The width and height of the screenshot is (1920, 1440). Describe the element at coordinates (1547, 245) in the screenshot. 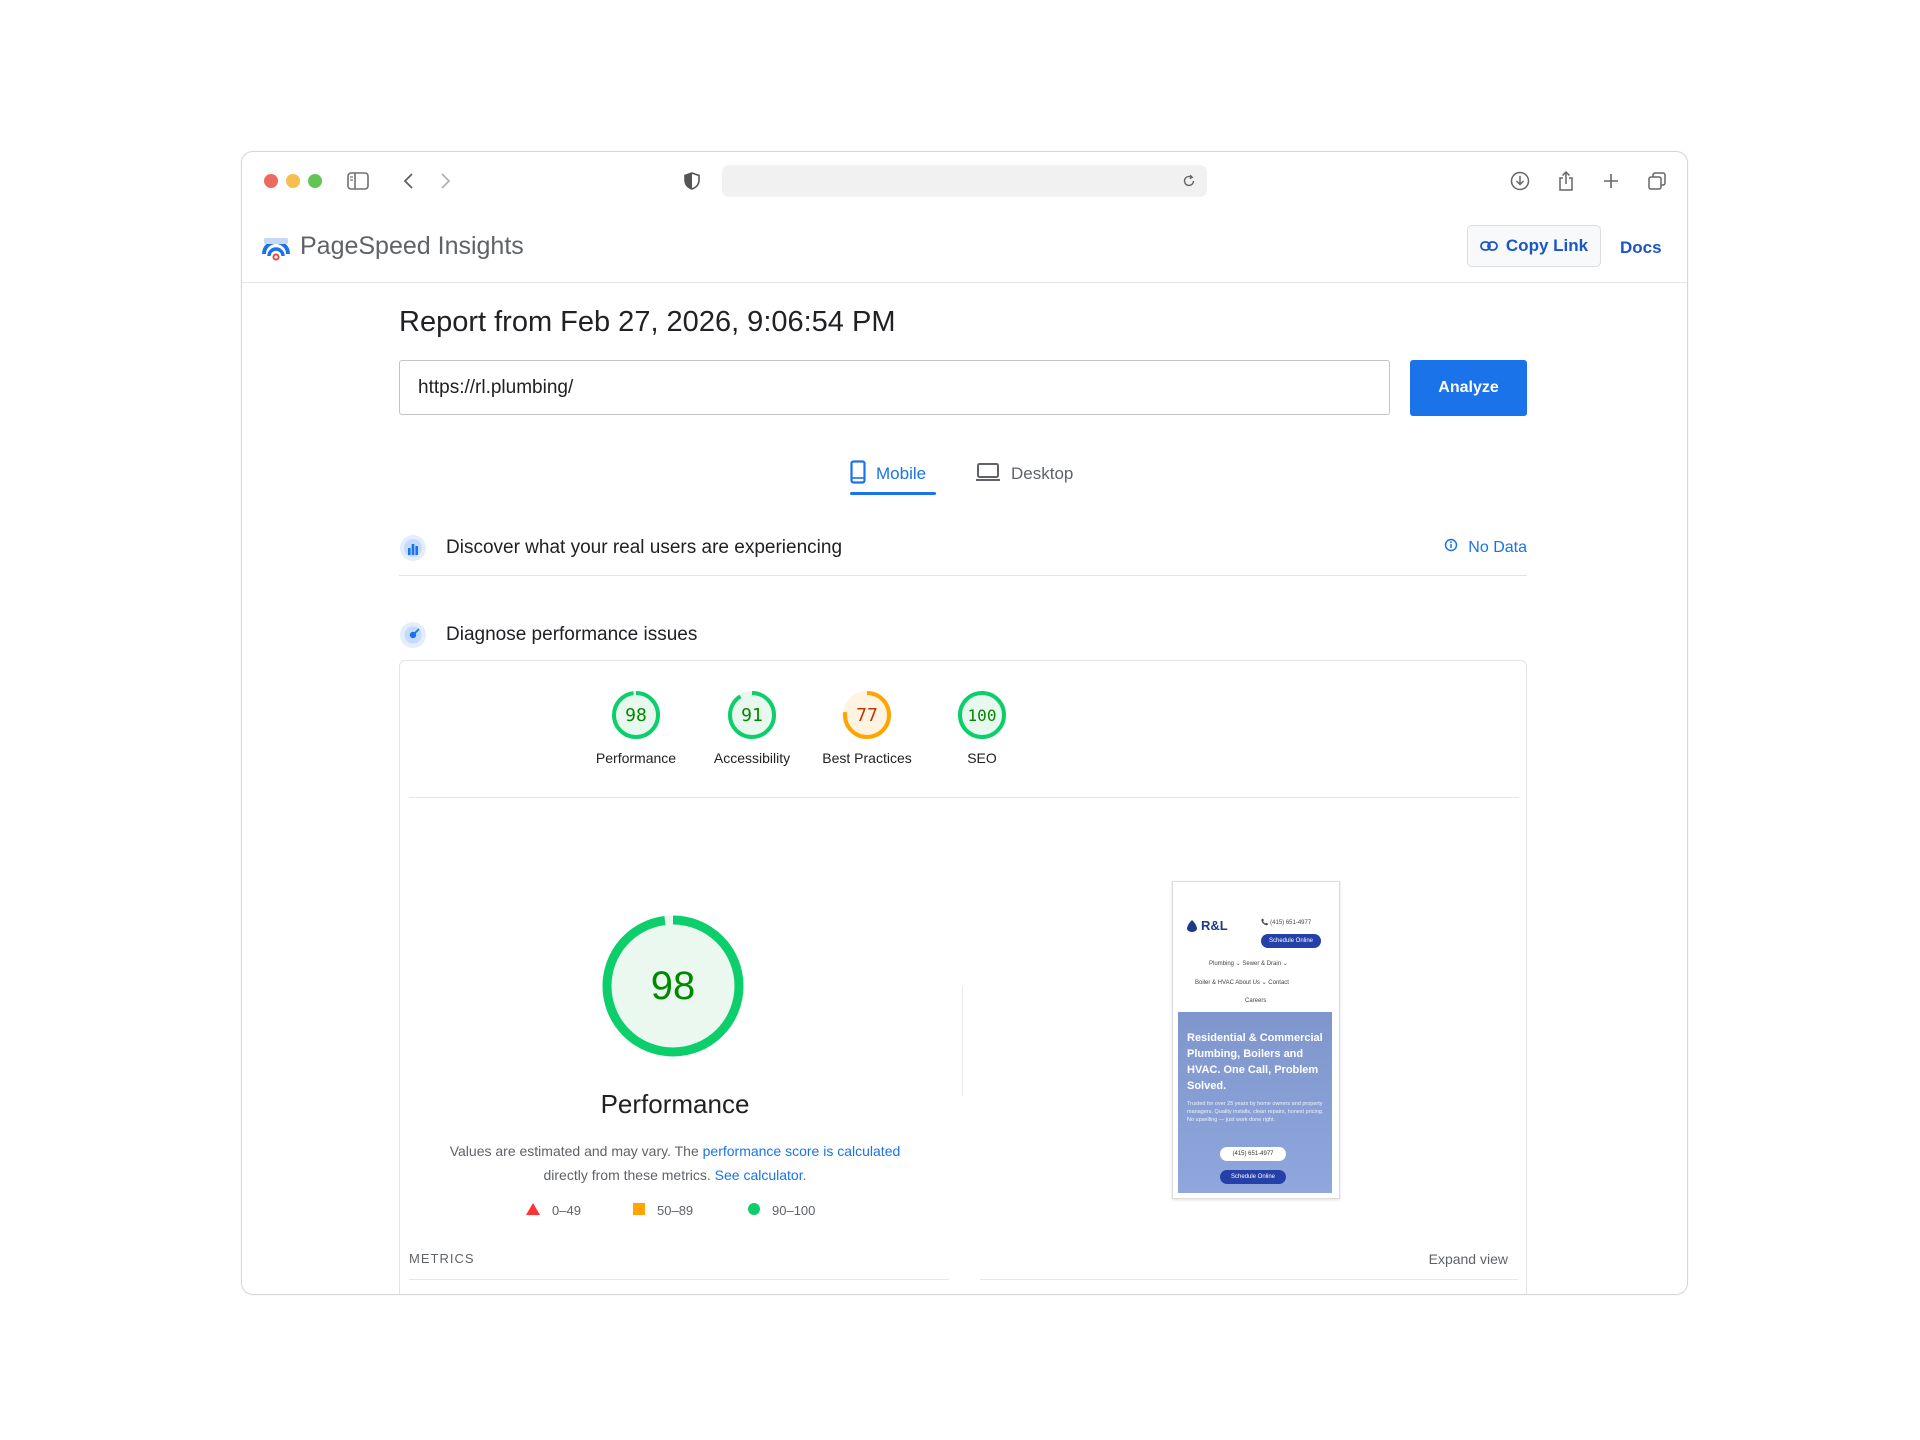

I see `copy-link-label: Copy Link` at that location.